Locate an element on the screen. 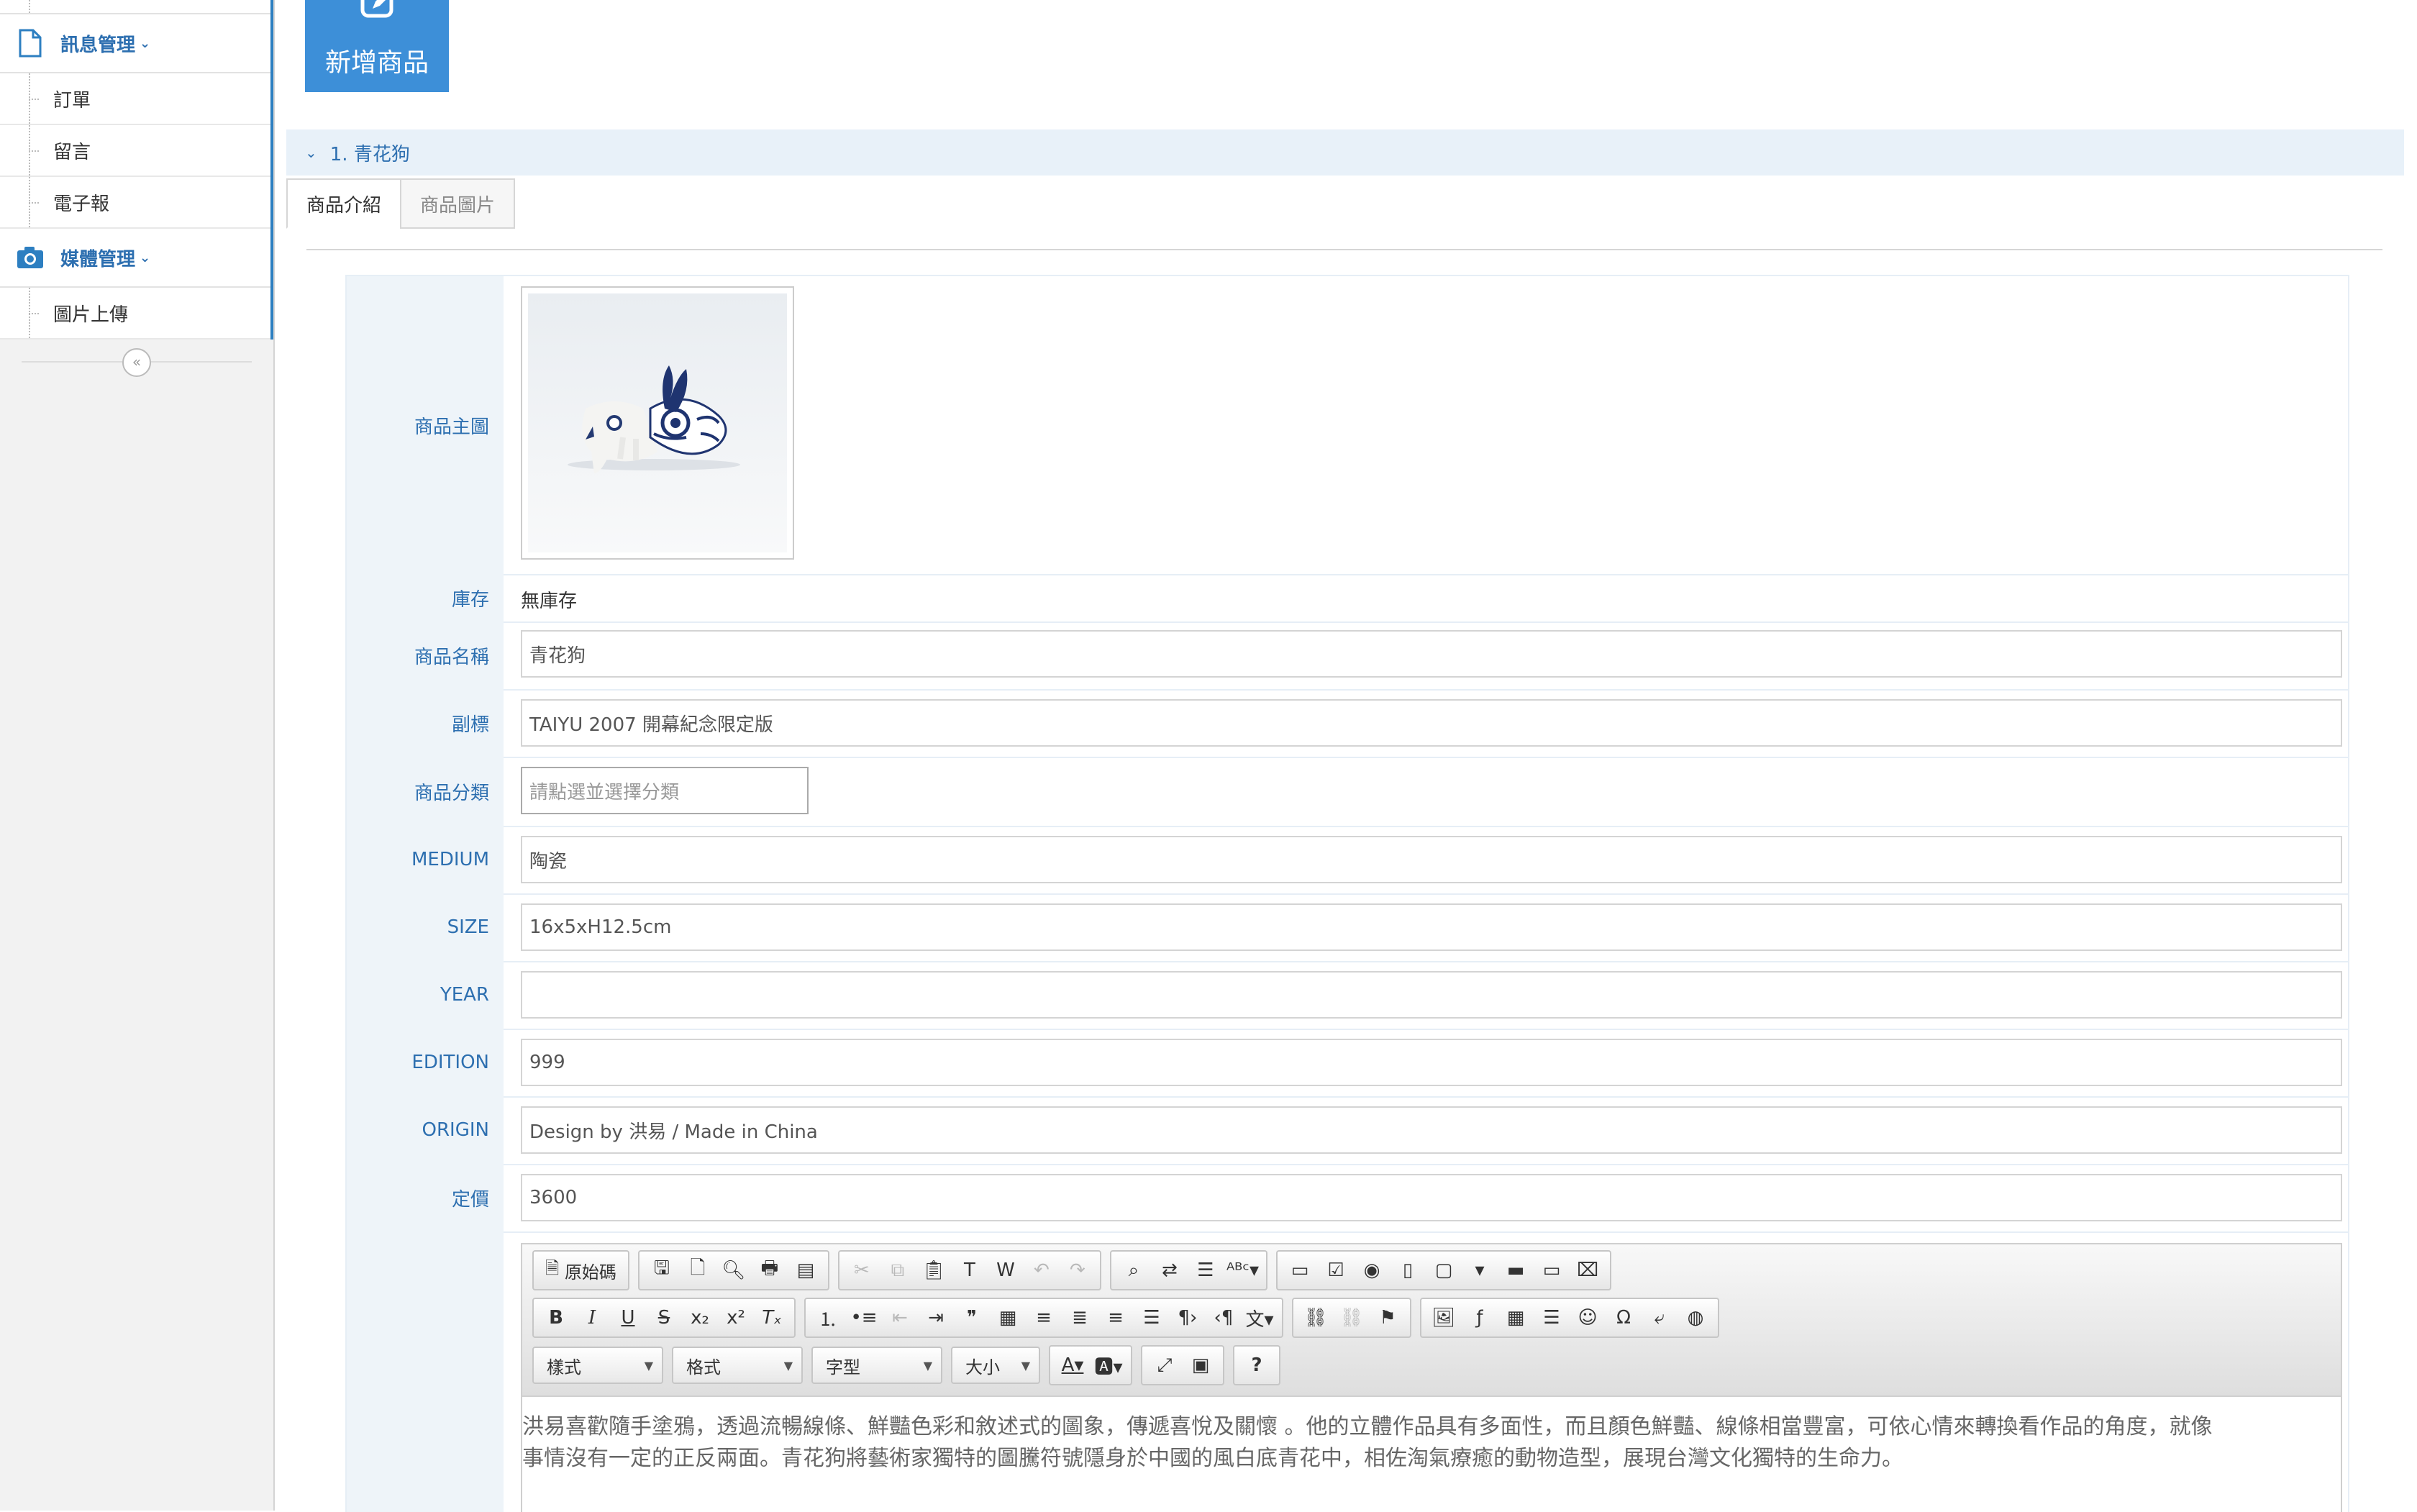 This screenshot has width=2417, height=1512. italic-icon: I is located at coordinates (592, 1318).